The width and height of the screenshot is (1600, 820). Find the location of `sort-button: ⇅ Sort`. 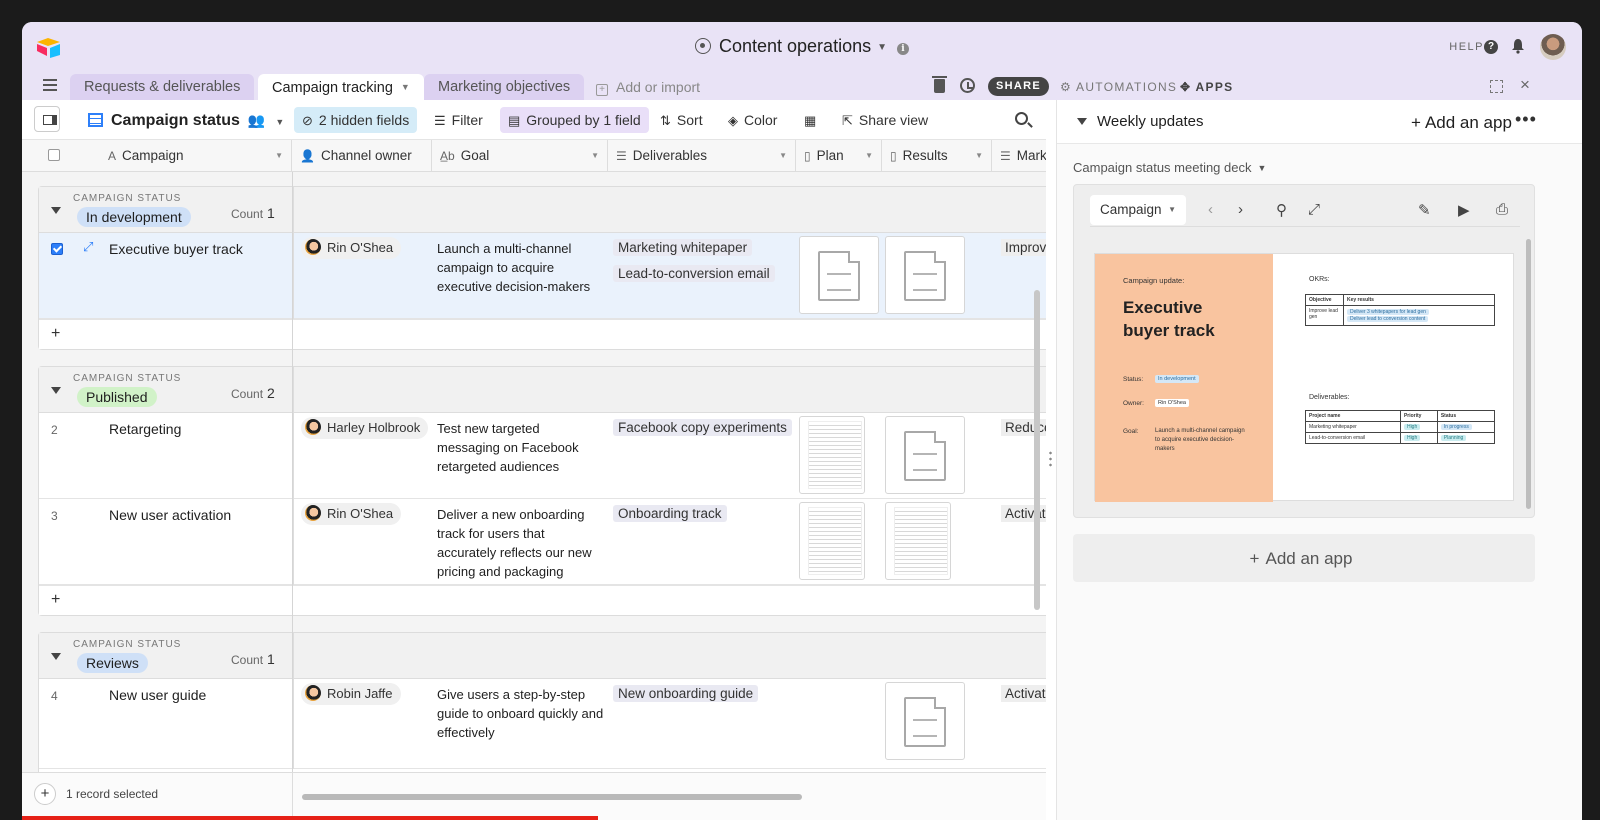

sort-button: ⇅ Sort is located at coordinates (681, 120).